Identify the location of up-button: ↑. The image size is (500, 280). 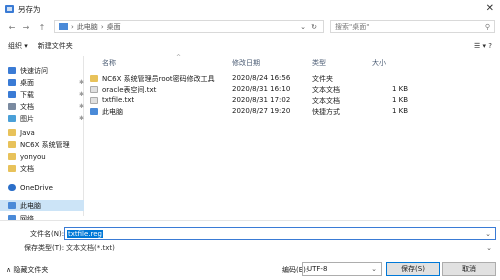
(42, 27).